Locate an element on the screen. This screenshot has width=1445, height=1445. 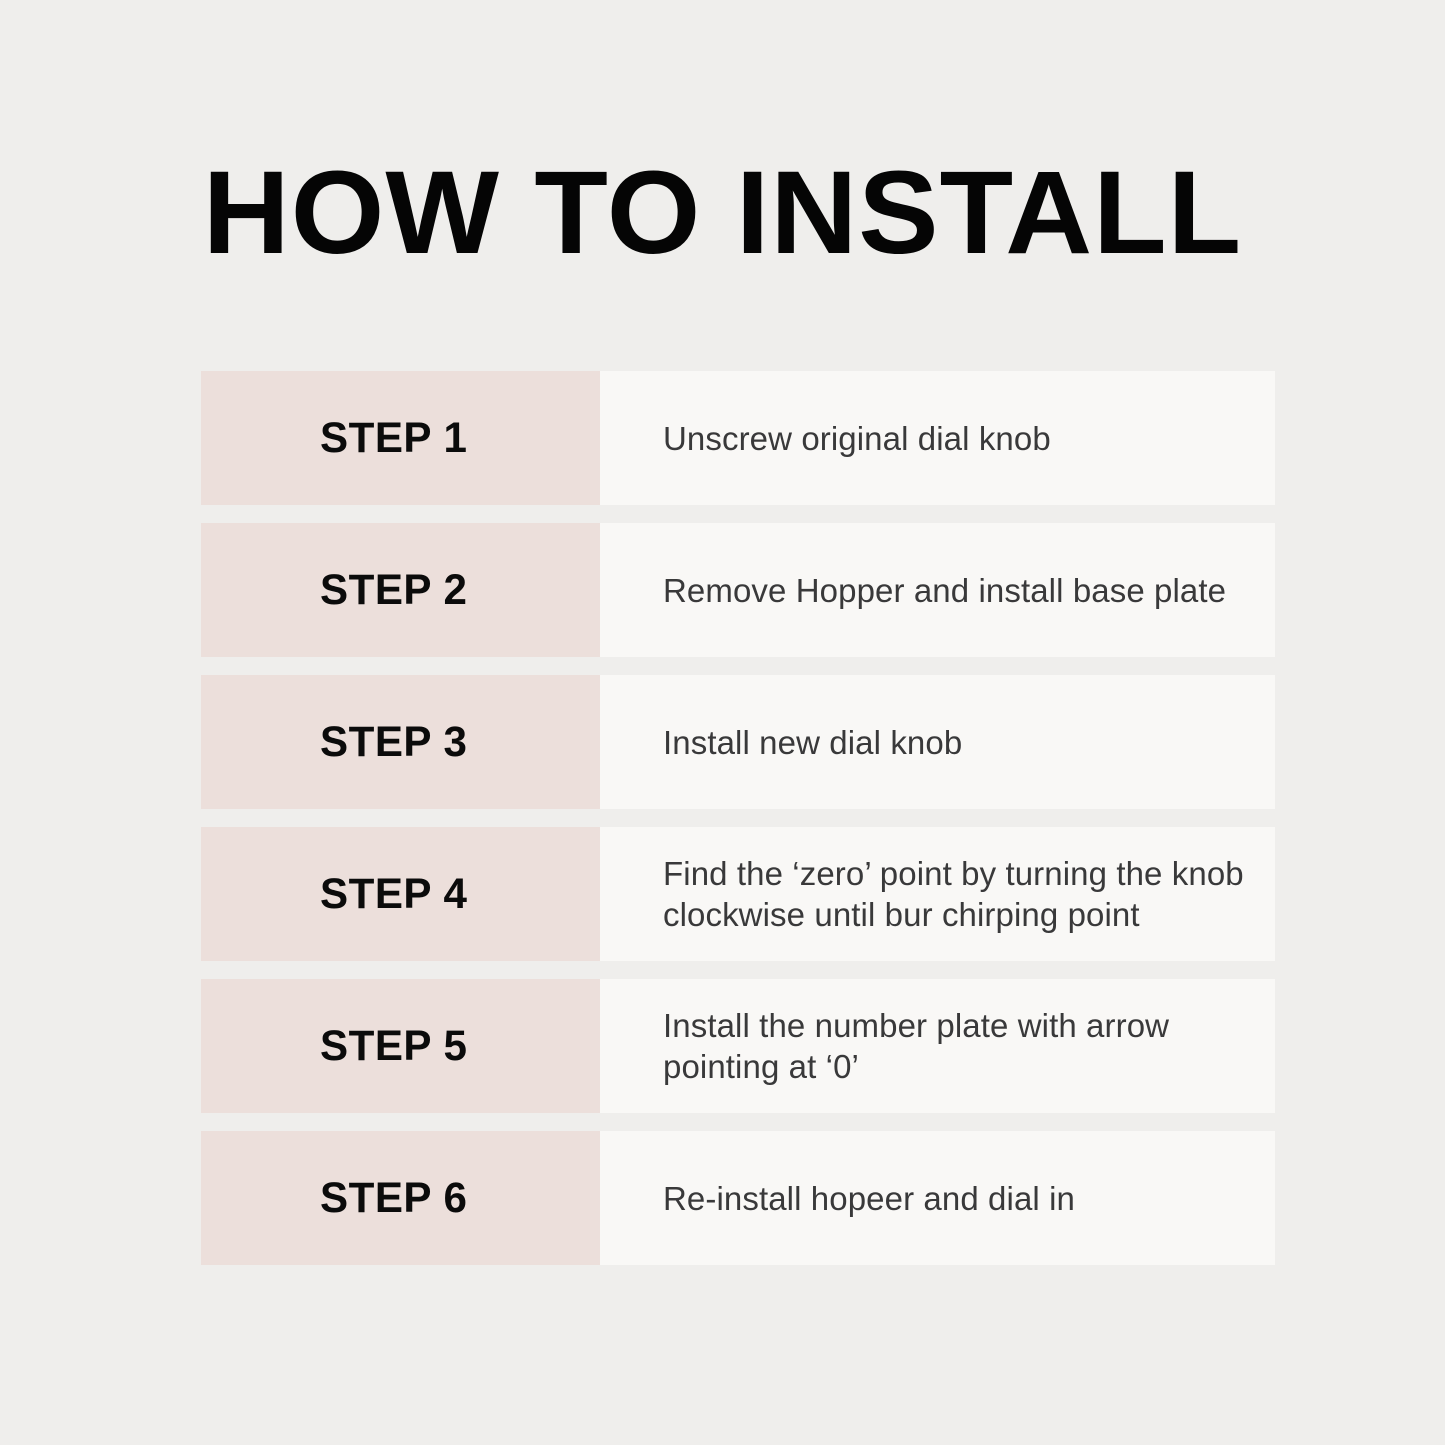
step-description-cell-1: Unscrew original dial knob is located at coordinates (937, 438).